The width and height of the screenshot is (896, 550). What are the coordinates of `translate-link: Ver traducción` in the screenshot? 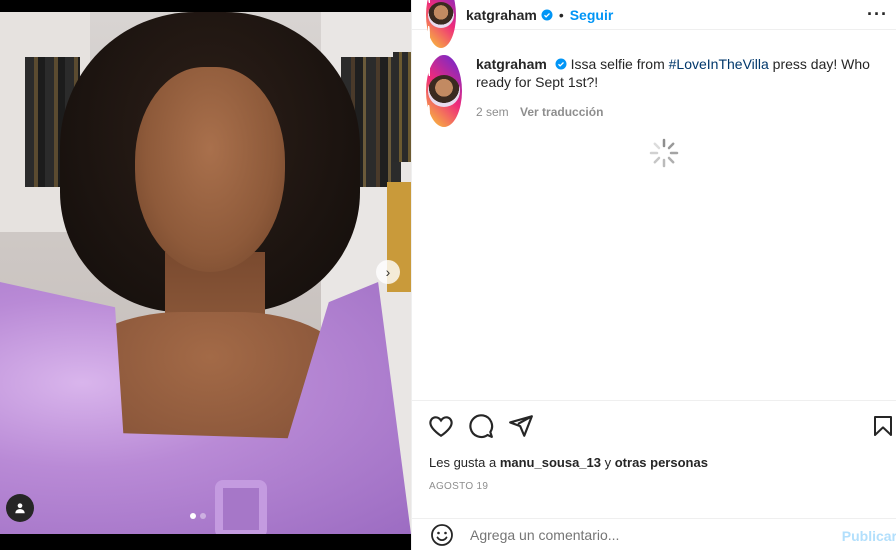 It's located at (561, 112).